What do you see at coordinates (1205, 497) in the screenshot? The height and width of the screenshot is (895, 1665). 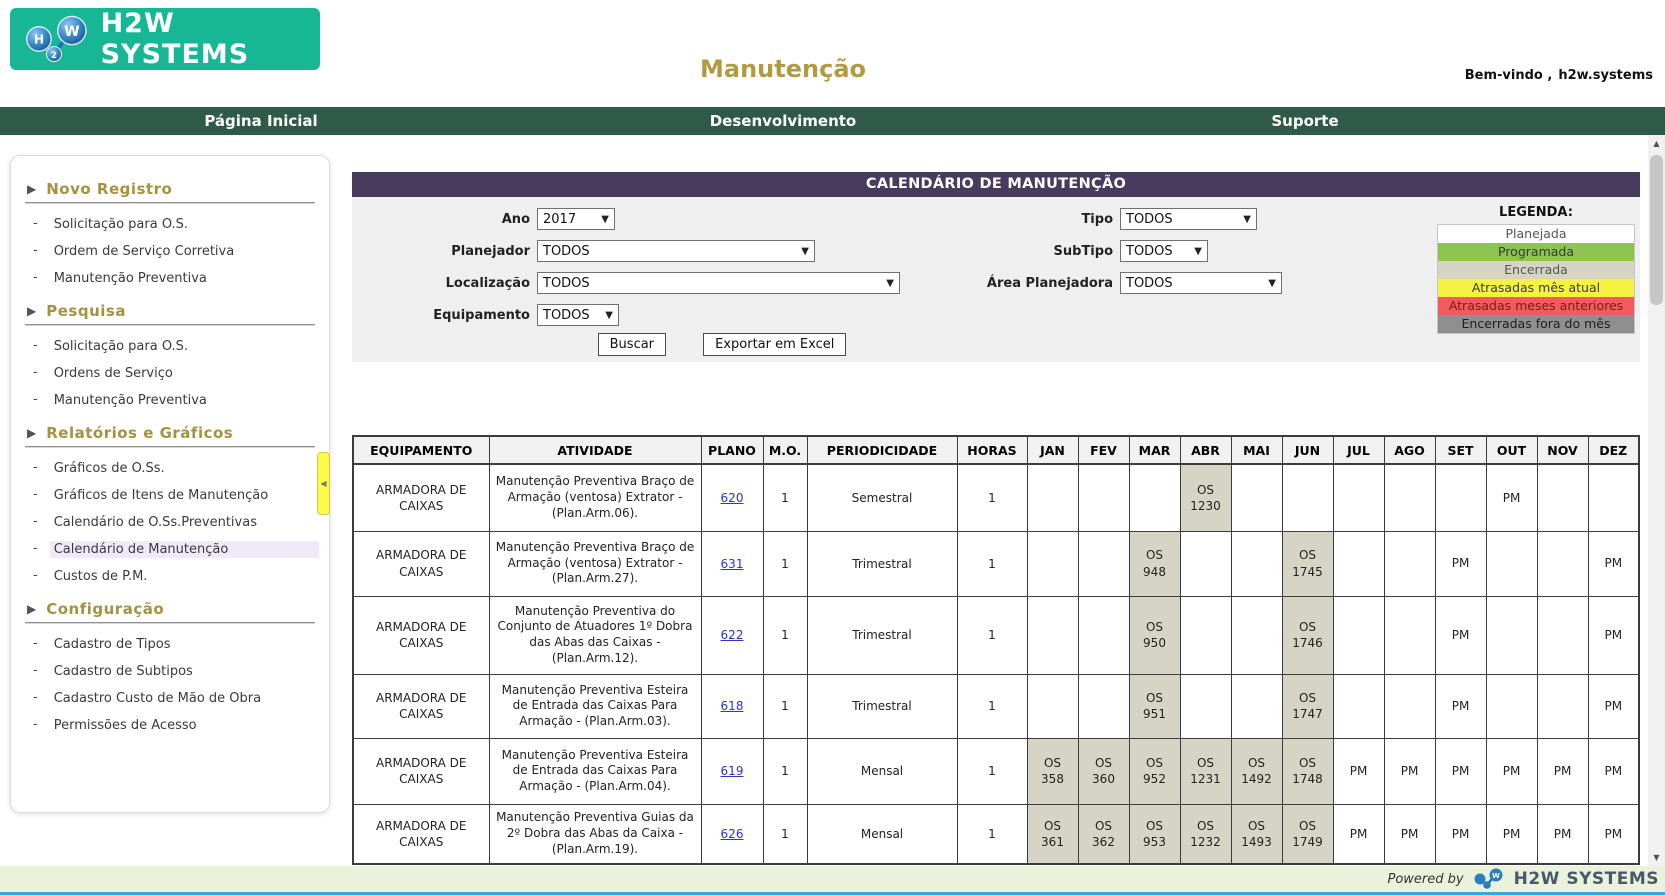 I see `calendar-cell: OS 1230` at bounding box center [1205, 497].